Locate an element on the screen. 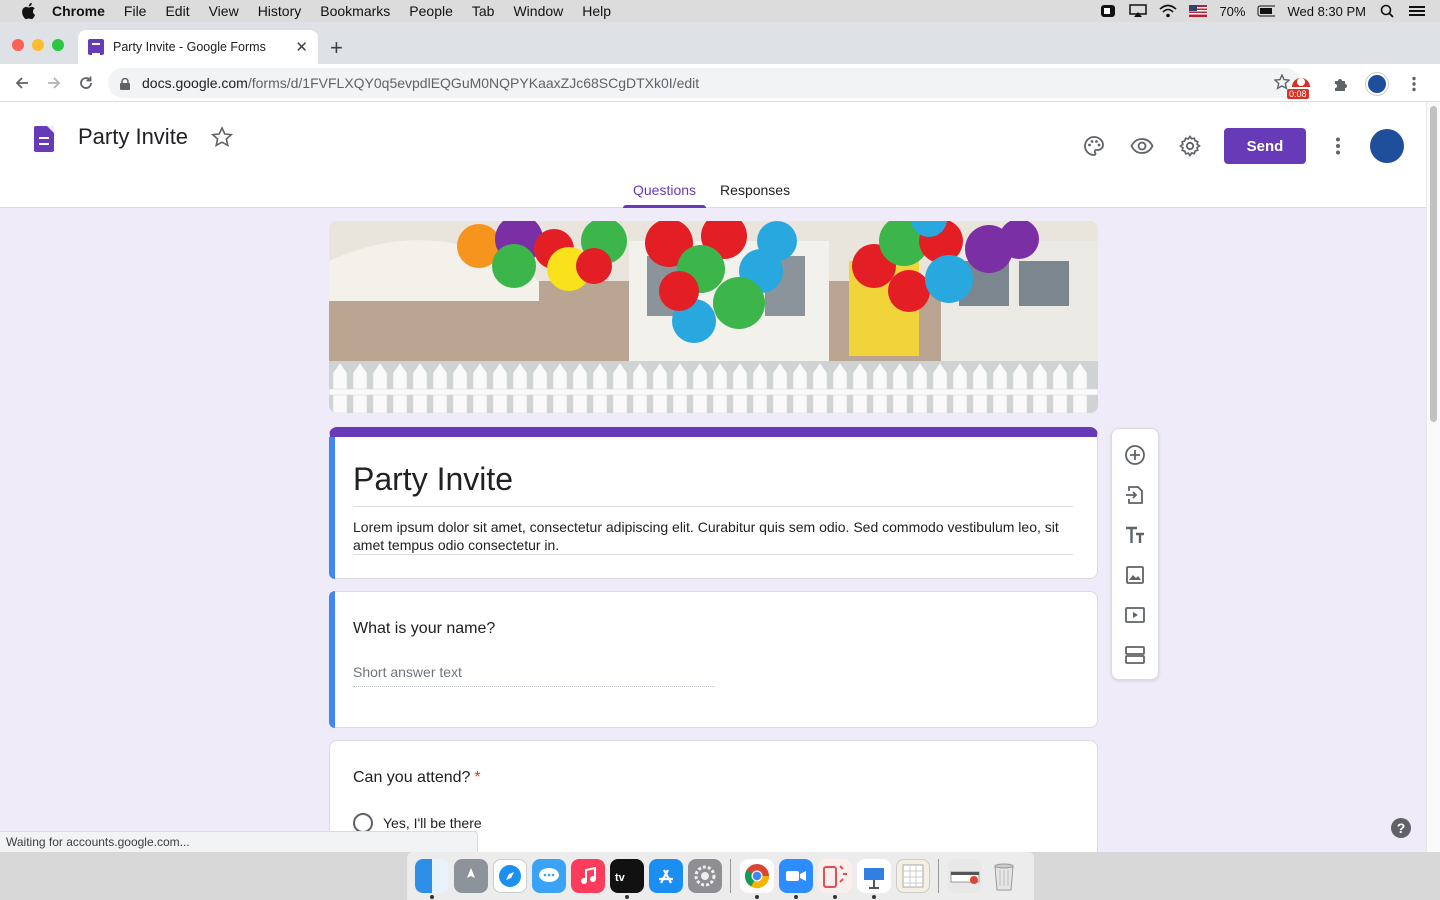 The height and width of the screenshot is (900, 1440). apple-tv-app-icon: tv is located at coordinates (626, 879).